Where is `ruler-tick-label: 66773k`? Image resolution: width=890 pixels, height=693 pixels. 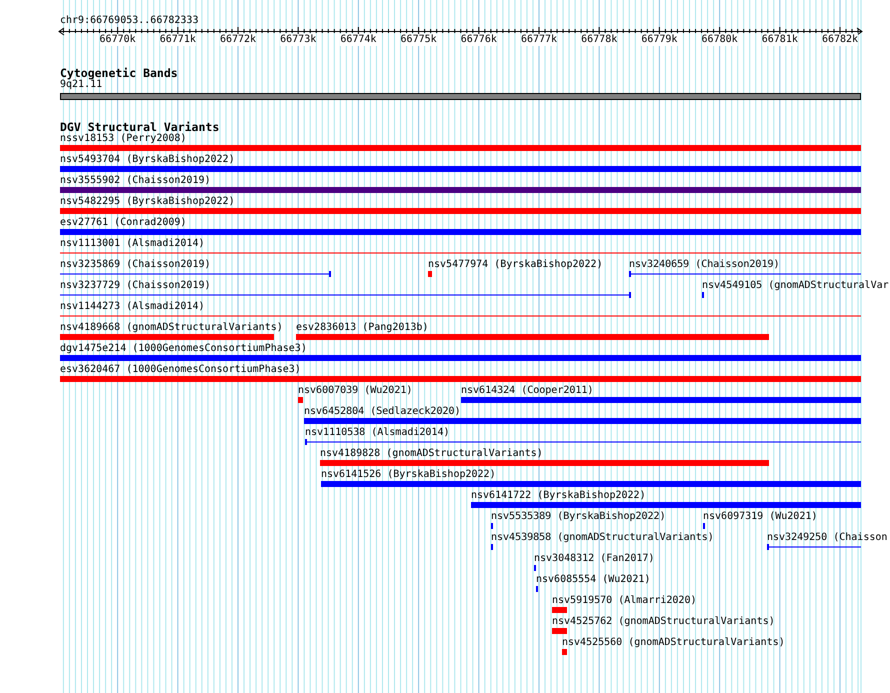
ruler-tick-label: 66773k is located at coordinates (298, 40).